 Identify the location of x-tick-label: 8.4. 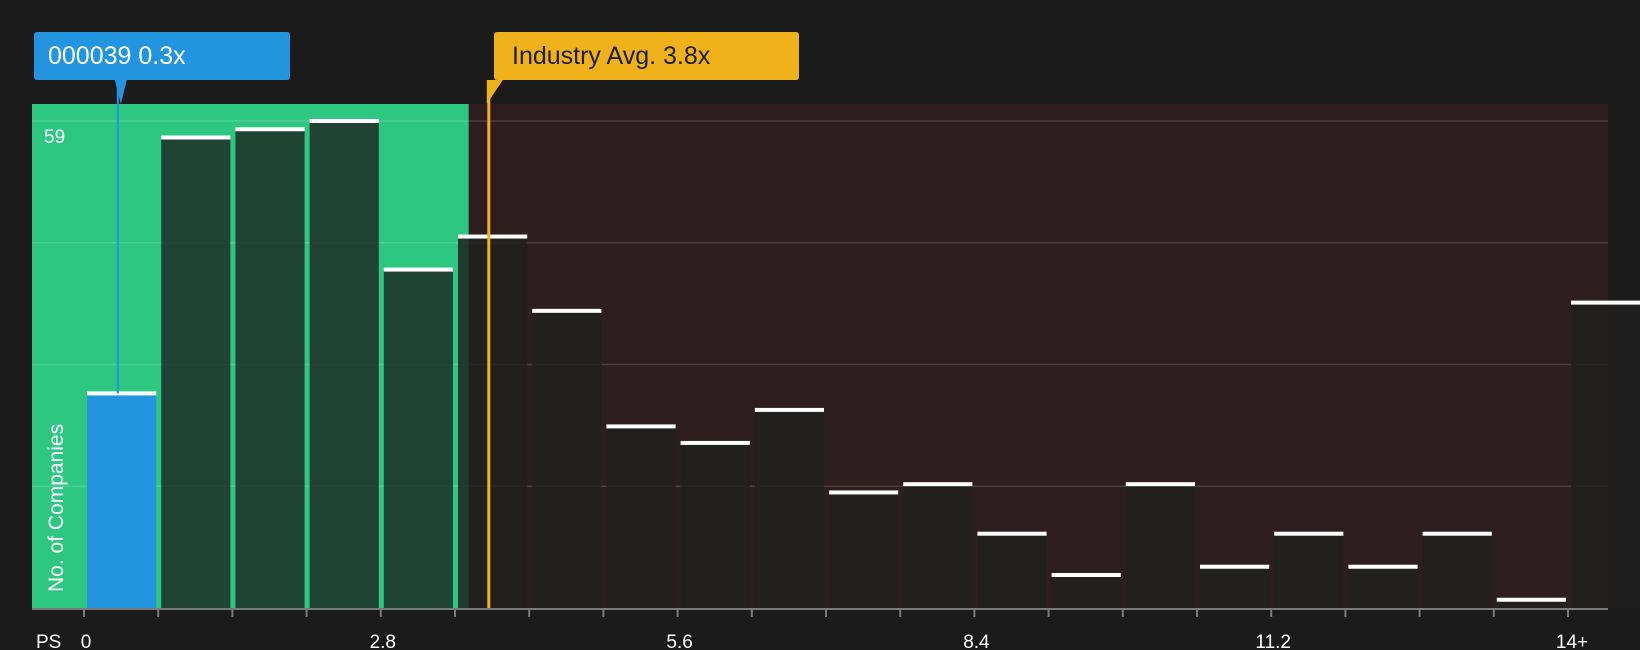
(976, 641).